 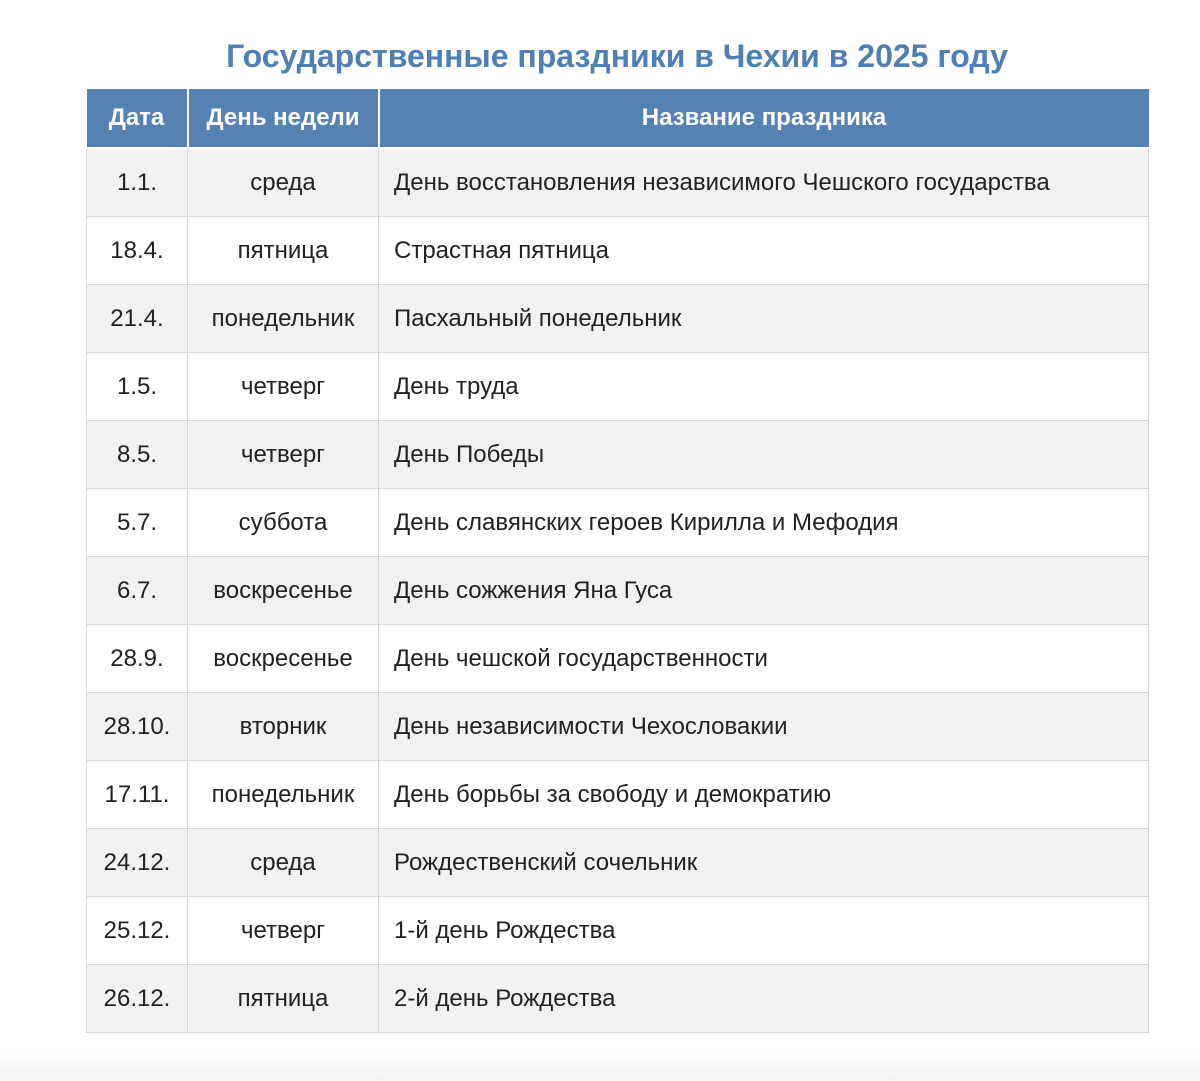 What do you see at coordinates (137, 454) in the screenshot?
I see `date-cell: 8.5.` at bounding box center [137, 454].